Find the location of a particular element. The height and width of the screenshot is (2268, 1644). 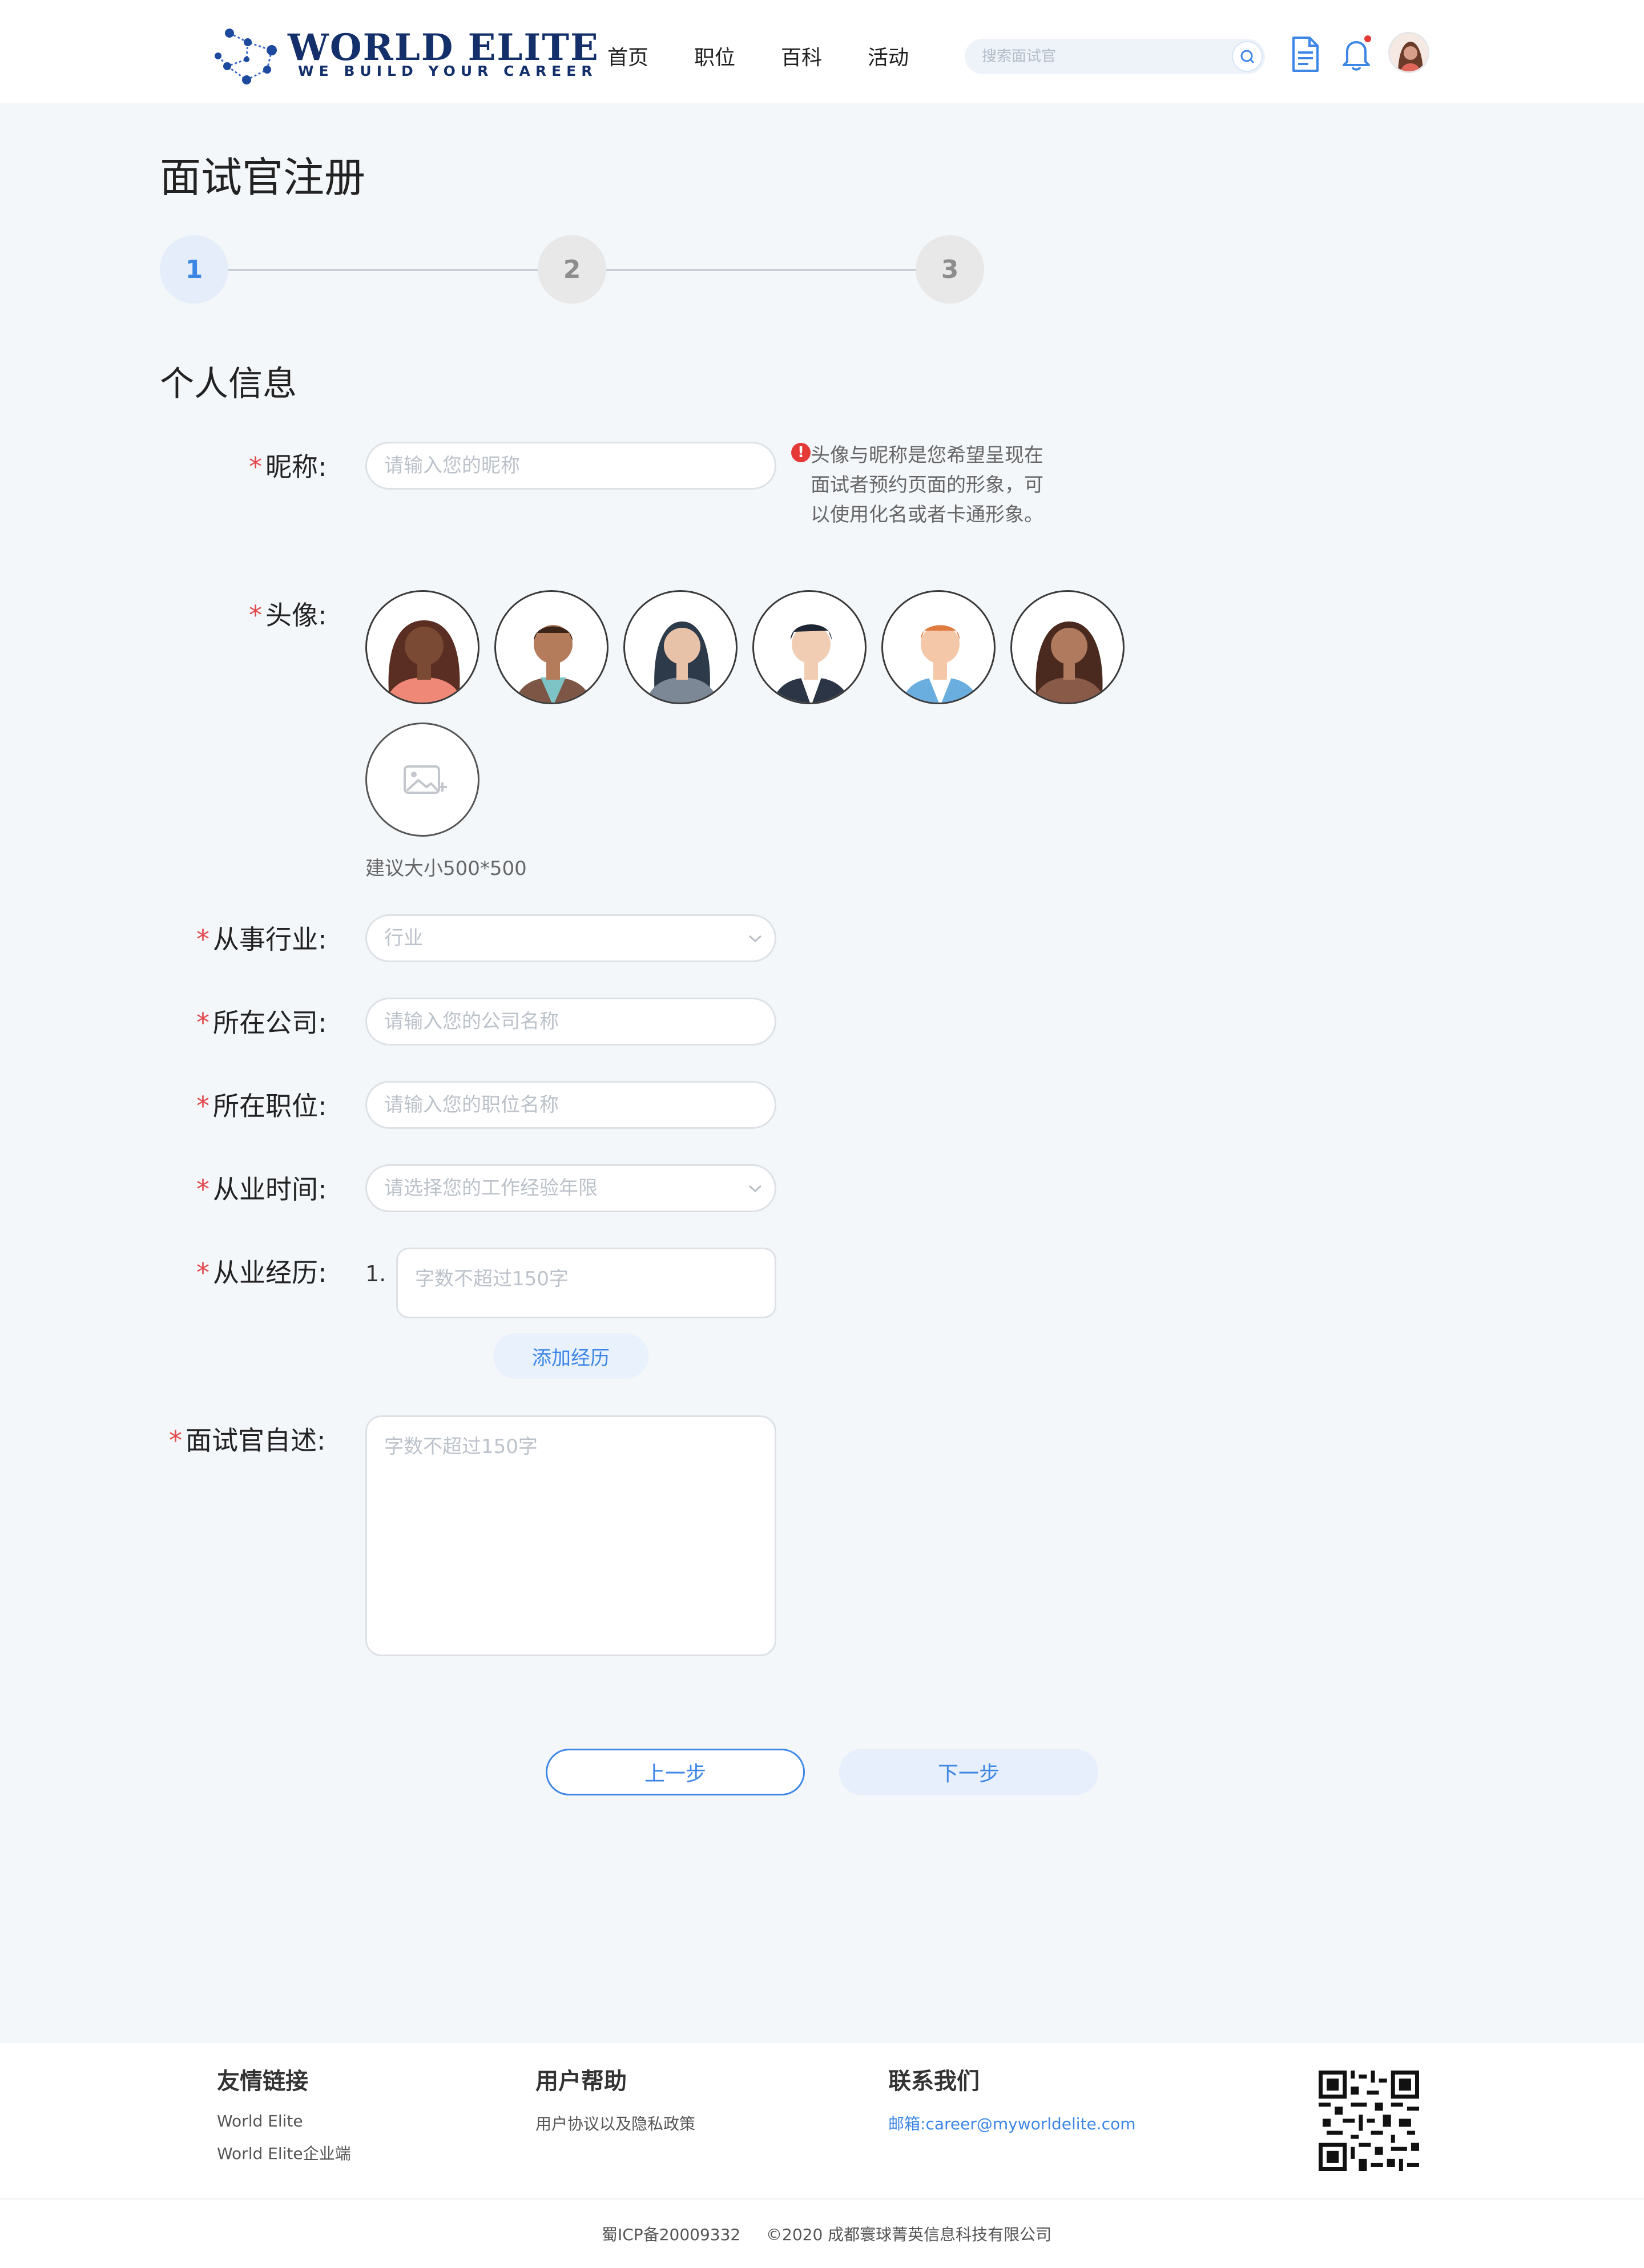

footer-email: 邮箱:career@myworldelite.com is located at coordinates (1011, 2123).